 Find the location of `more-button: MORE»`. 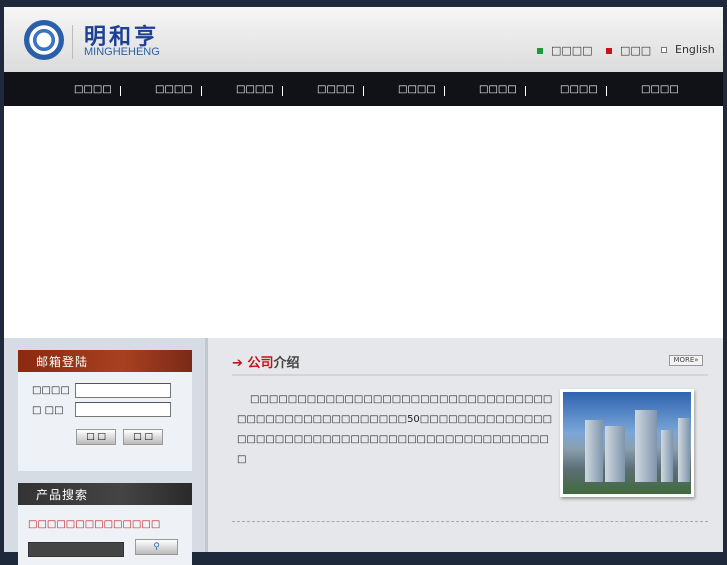

more-button: MORE» is located at coordinates (686, 360).